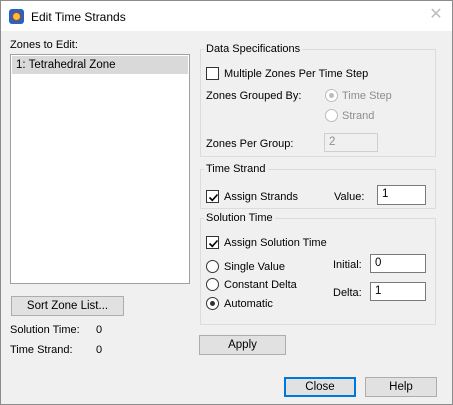 The height and width of the screenshot is (405, 453). What do you see at coordinates (331, 95) in the screenshot?
I see `time-step-radio` at bounding box center [331, 95].